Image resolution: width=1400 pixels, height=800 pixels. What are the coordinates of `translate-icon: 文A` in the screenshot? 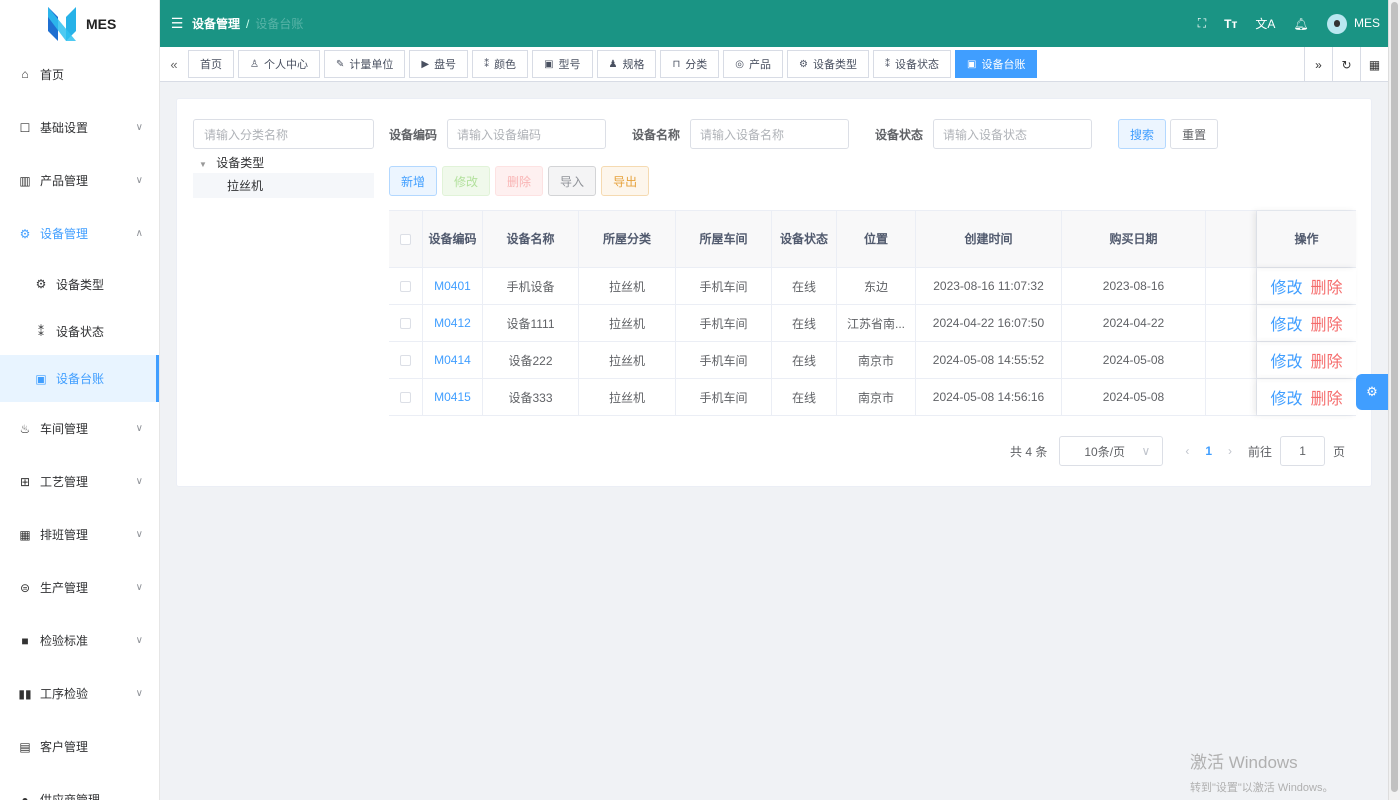 It's located at (1265, 23).